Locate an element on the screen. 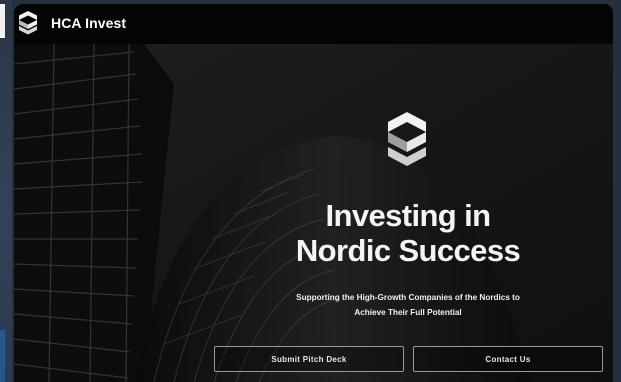  background-window-edge is located at coordinates (6, 191).